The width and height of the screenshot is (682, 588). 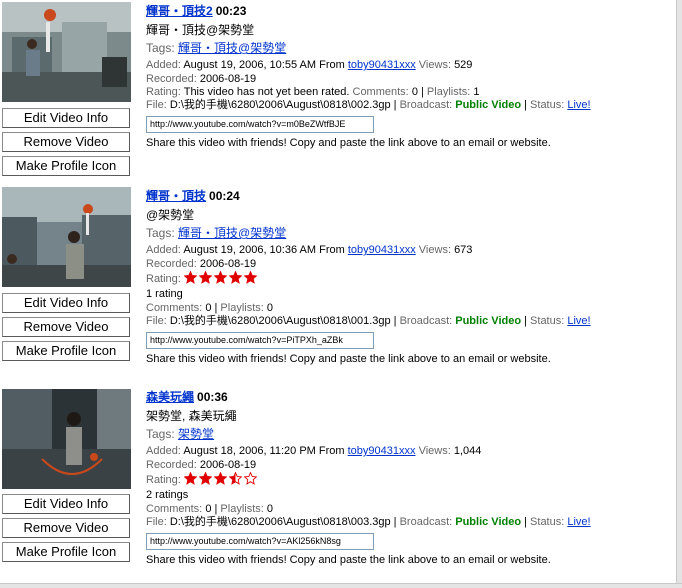 I want to click on video-duration: 00:23, so click(x=231, y=11).